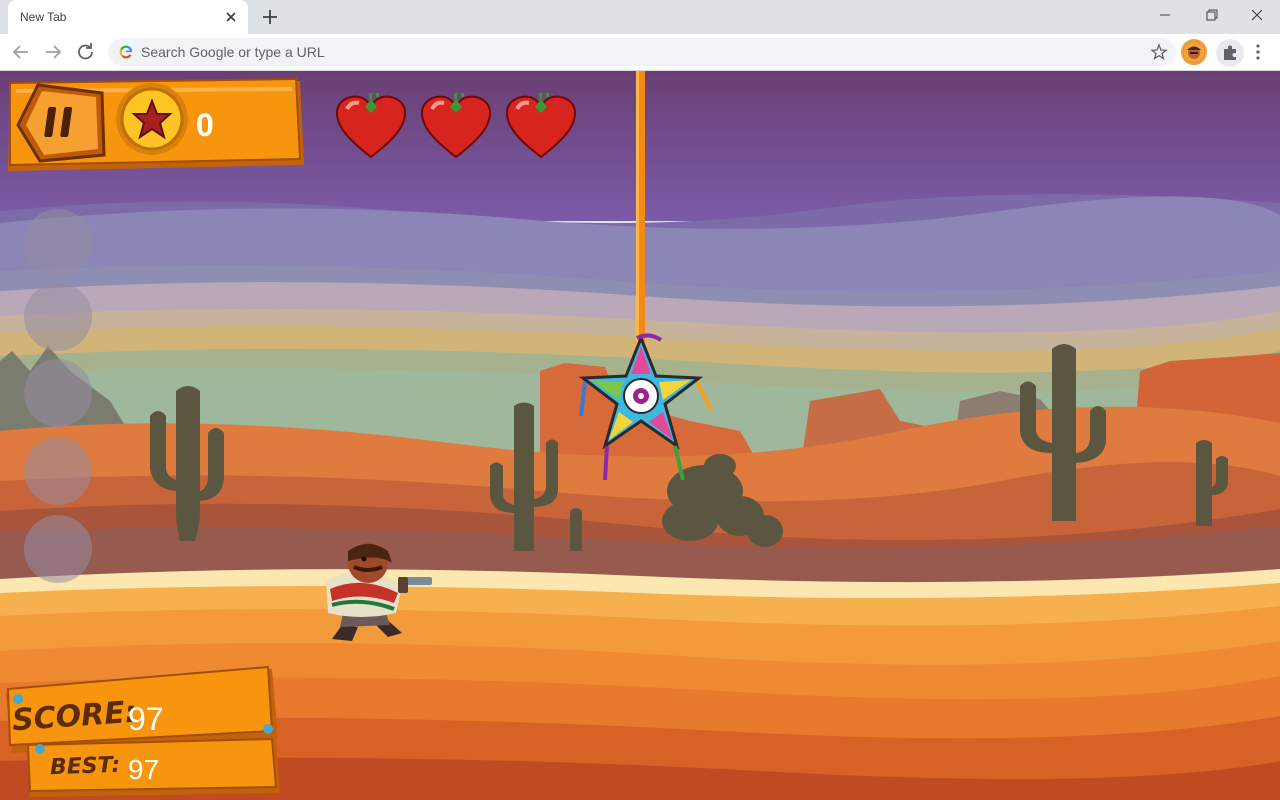 The image size is (1280, 800). I want to click on profile-avatar, so click(1194, 52).